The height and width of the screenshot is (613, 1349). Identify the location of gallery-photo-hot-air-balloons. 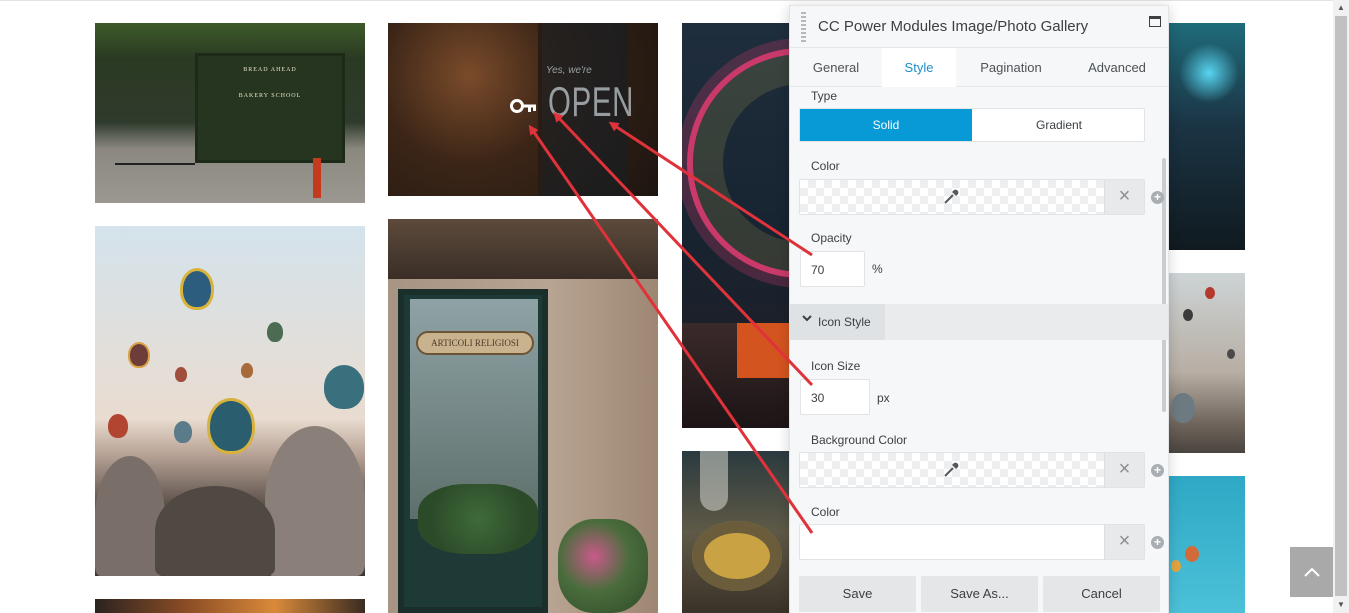
(230, 401).